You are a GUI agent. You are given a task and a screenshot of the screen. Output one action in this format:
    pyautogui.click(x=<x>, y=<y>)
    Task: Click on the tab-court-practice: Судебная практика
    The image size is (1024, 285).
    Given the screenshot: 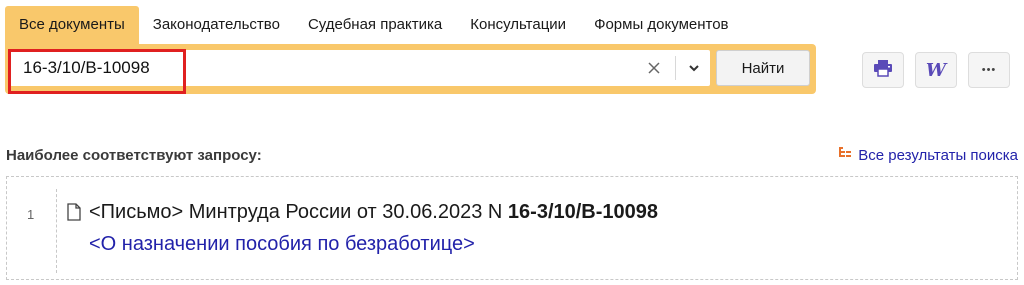 What is the action you would take?
    pyautogui.click(x=375, y=25)
    